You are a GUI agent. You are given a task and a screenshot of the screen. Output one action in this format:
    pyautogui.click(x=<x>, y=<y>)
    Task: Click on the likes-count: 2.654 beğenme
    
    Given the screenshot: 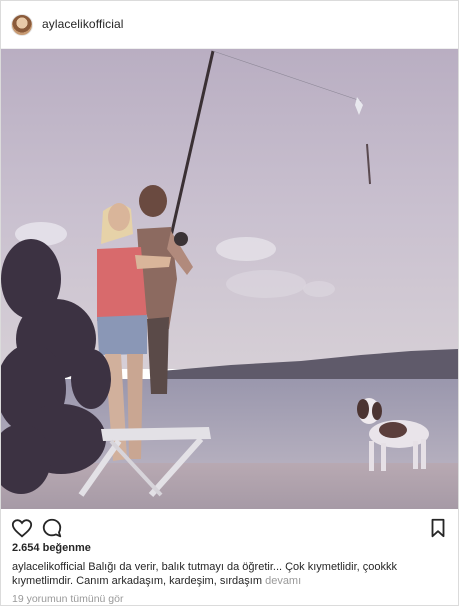 What is the action you would take?
    pyautogui.click(x=51, y=548)
    